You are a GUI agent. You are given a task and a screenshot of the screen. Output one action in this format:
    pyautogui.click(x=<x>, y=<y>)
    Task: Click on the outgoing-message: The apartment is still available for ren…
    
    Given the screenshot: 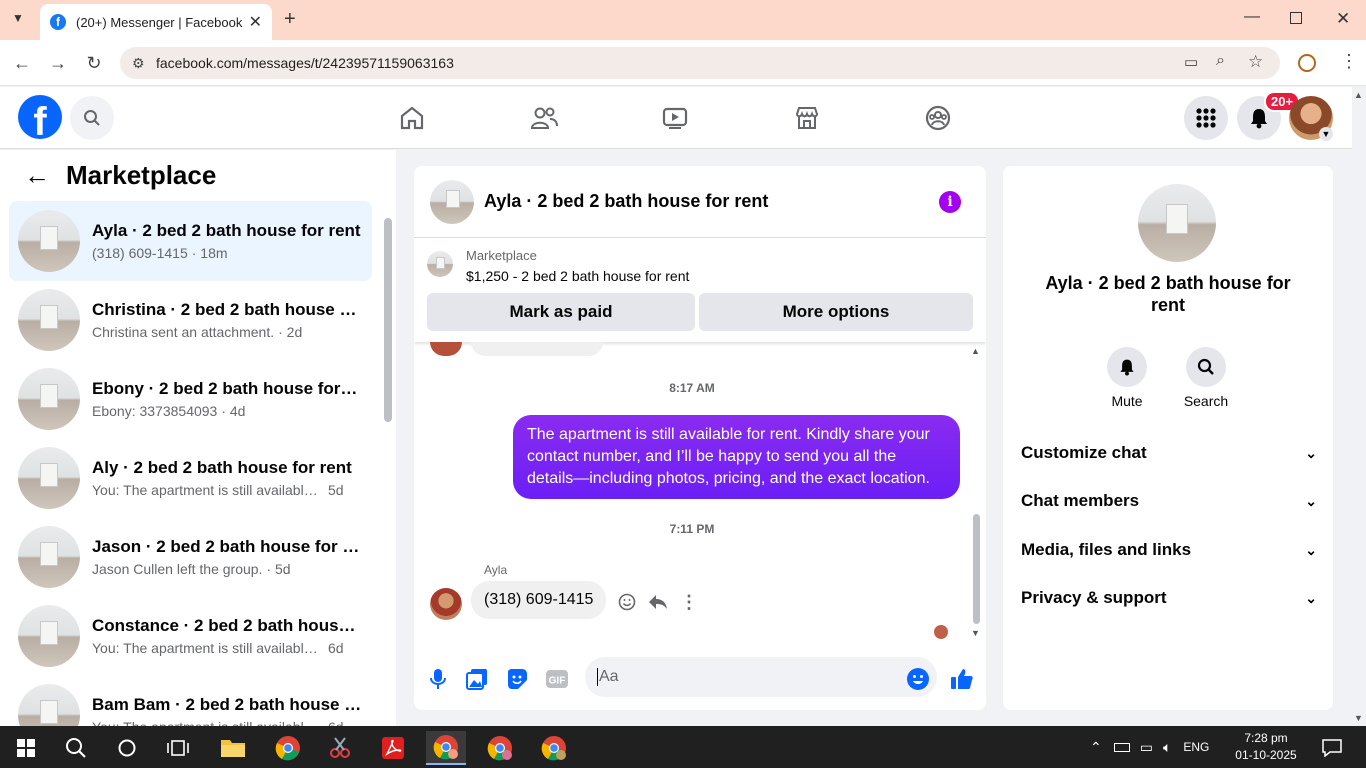 What is the action you would take?
    pyautogui.click(x=736, y=457)
    